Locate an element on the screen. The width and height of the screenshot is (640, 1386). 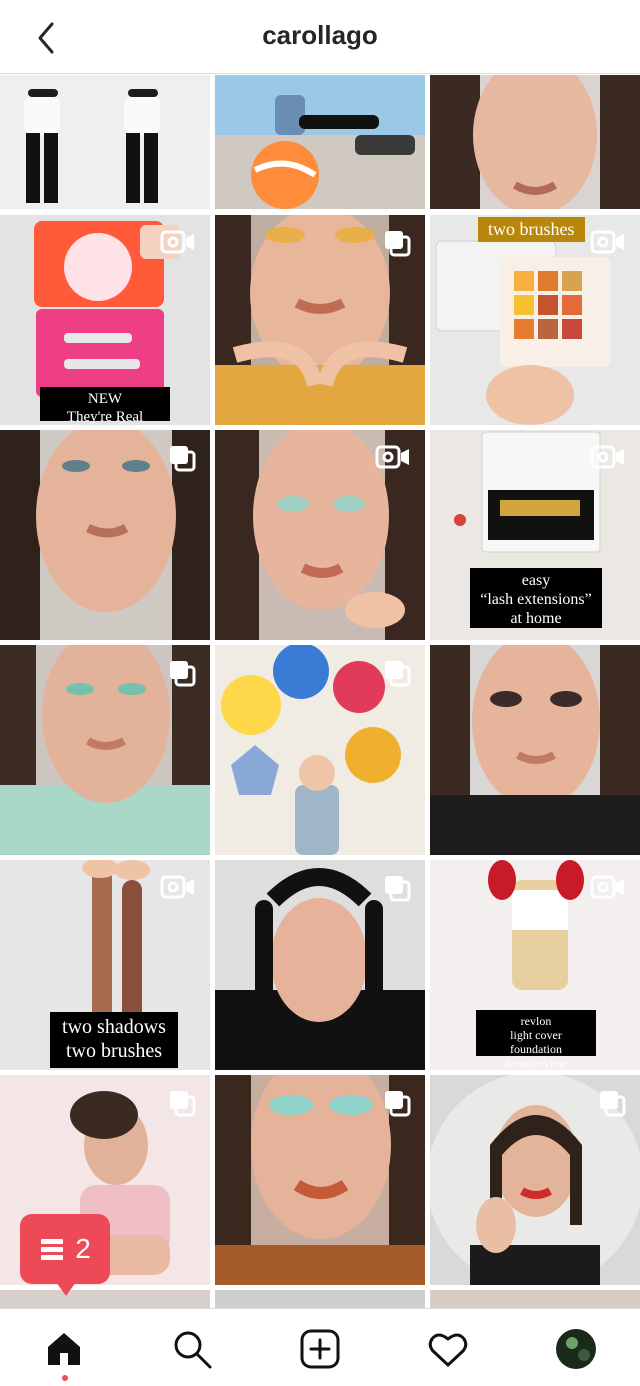
active-tab-indicator is located at coordinates (65, 1378).